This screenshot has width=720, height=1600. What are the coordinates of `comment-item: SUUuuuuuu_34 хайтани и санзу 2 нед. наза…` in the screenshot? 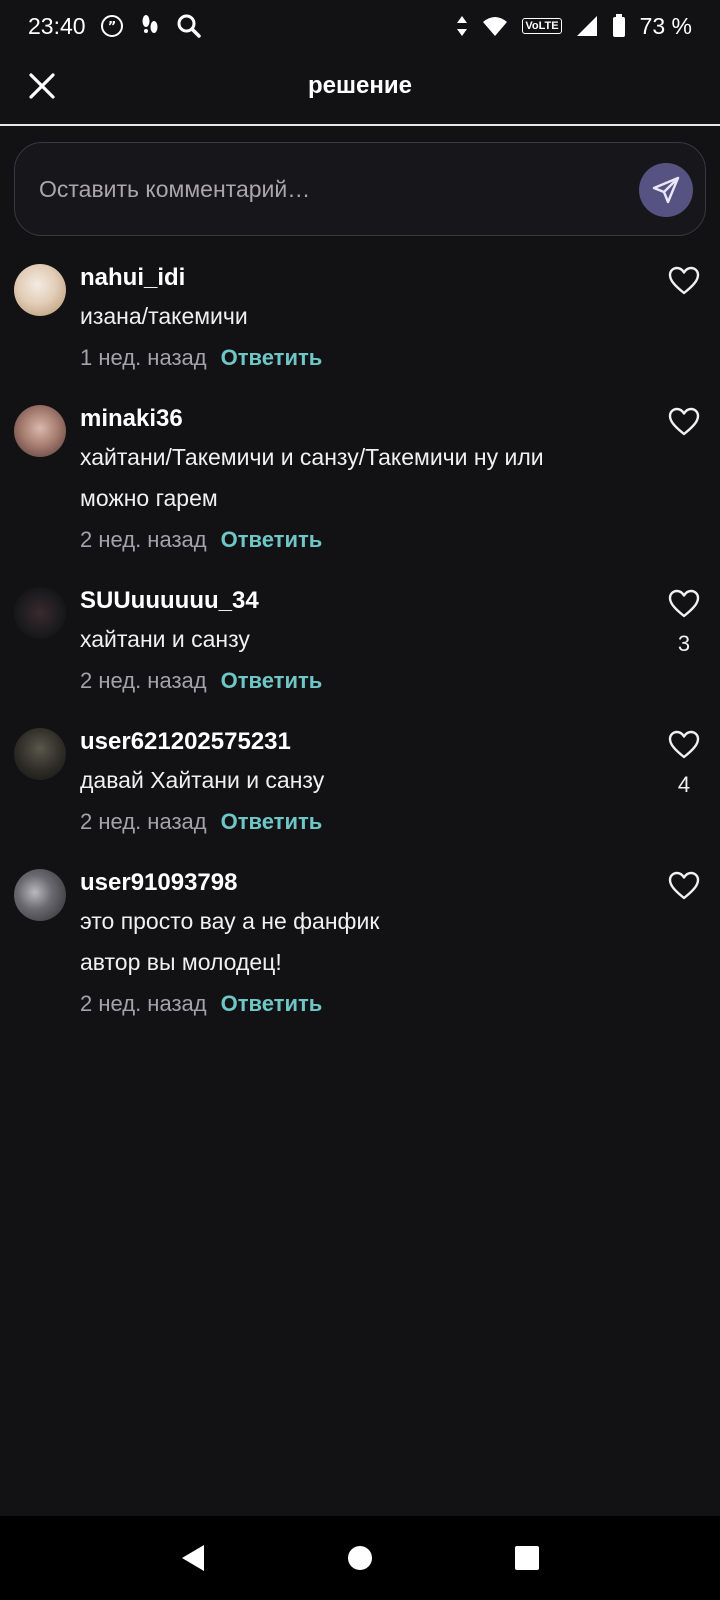 It's located at (360, 651).